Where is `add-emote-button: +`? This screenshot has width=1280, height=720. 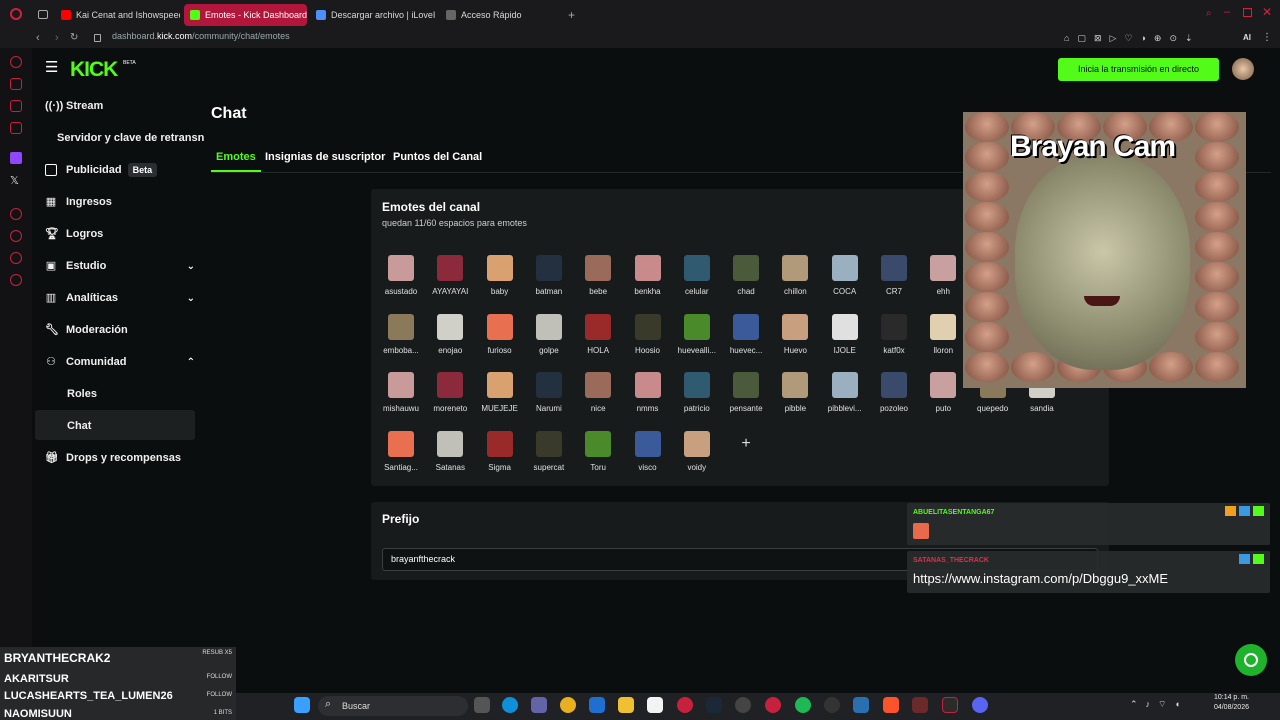
add-emote-button: + is located at coordinates (746, 444).